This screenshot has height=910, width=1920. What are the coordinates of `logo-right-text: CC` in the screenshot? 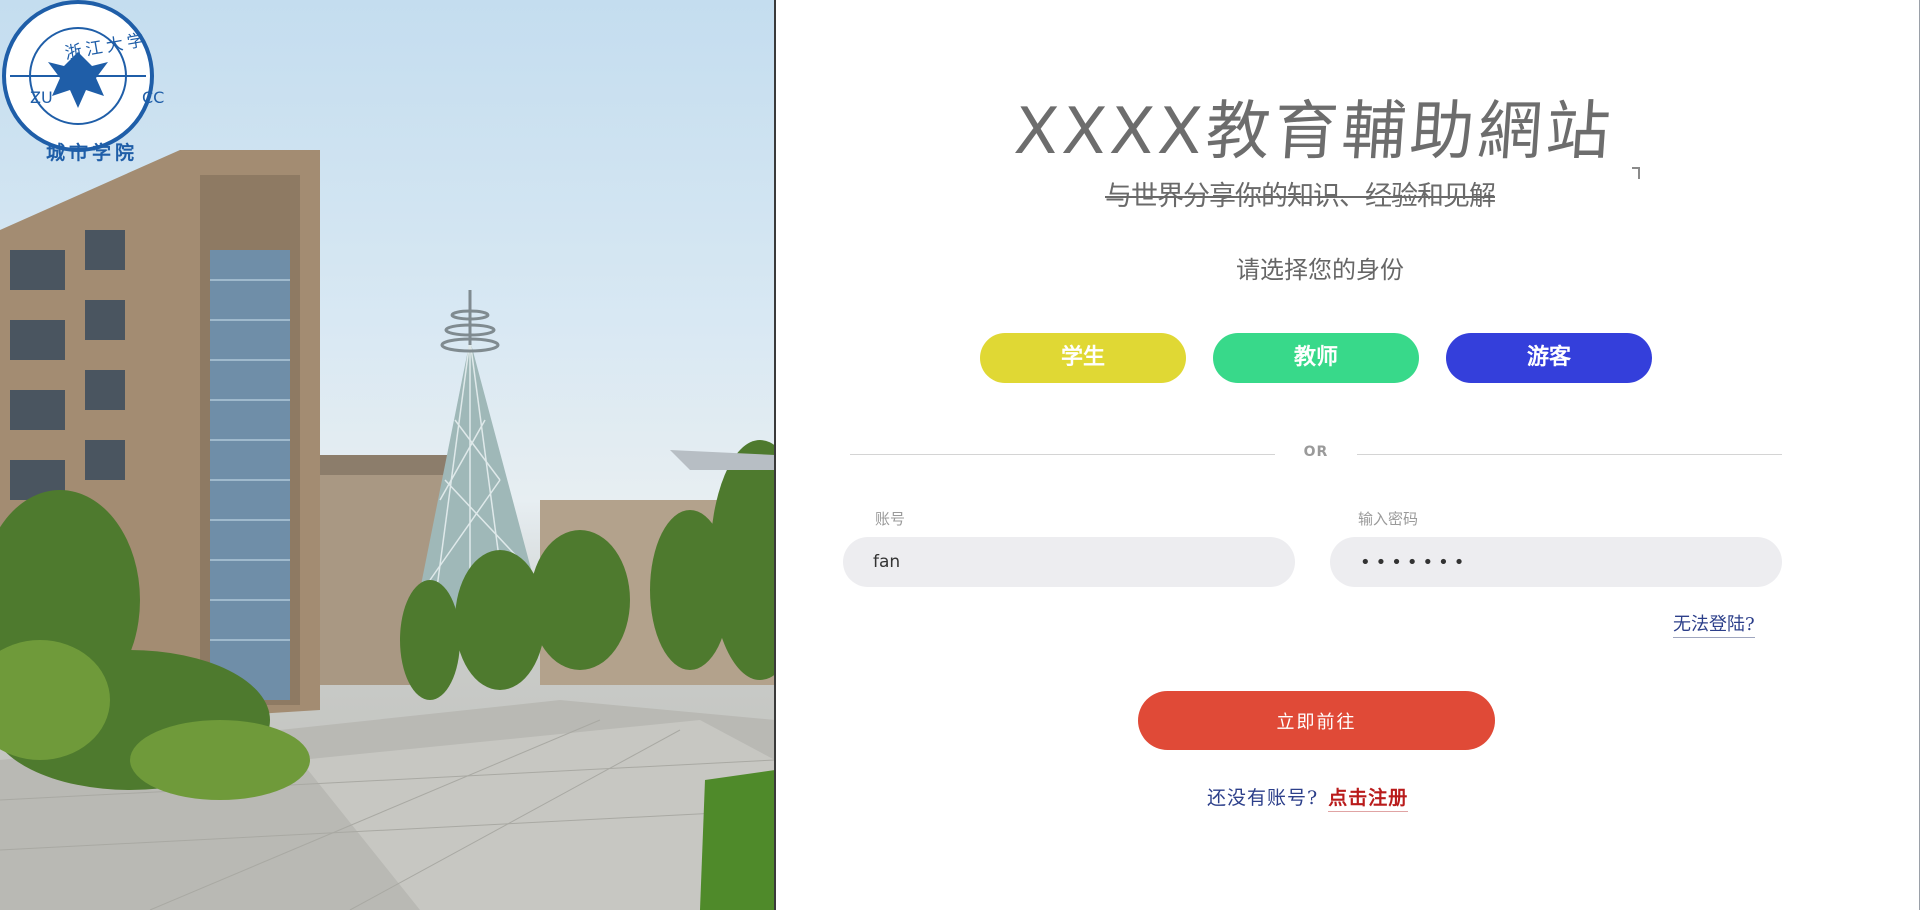 It's located at (153, 97).